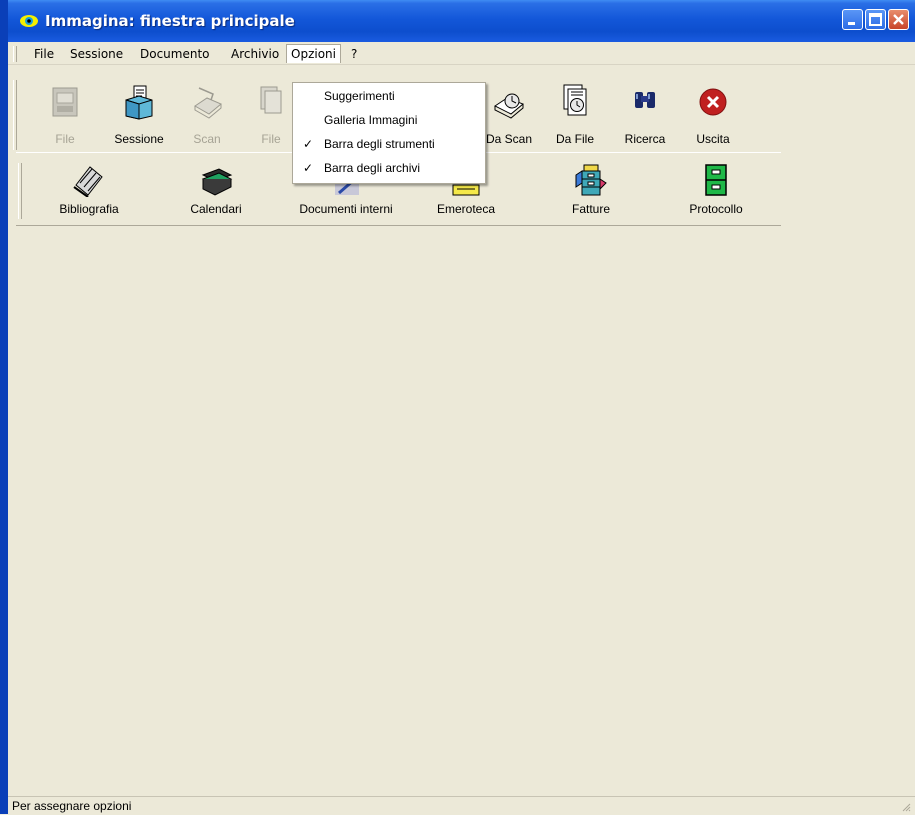 The width and height of the screenshot is (915, 815). What do you see at coordinates (96, 54) in the screenshot?
I see `menu-sessione: Sessione` at bounding box center [96, 54].